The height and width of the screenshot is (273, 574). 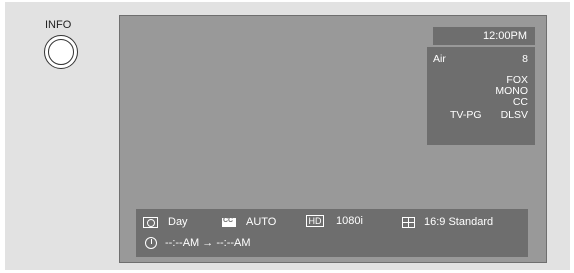 I want to click on timer-icon, so click(x=151, y=243).